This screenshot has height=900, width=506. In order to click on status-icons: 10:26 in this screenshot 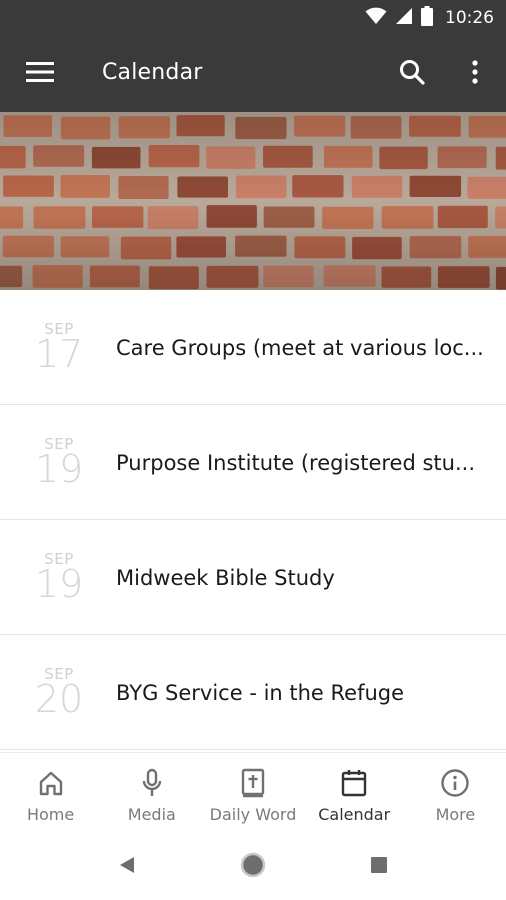, I will do `click(429, 18)`.